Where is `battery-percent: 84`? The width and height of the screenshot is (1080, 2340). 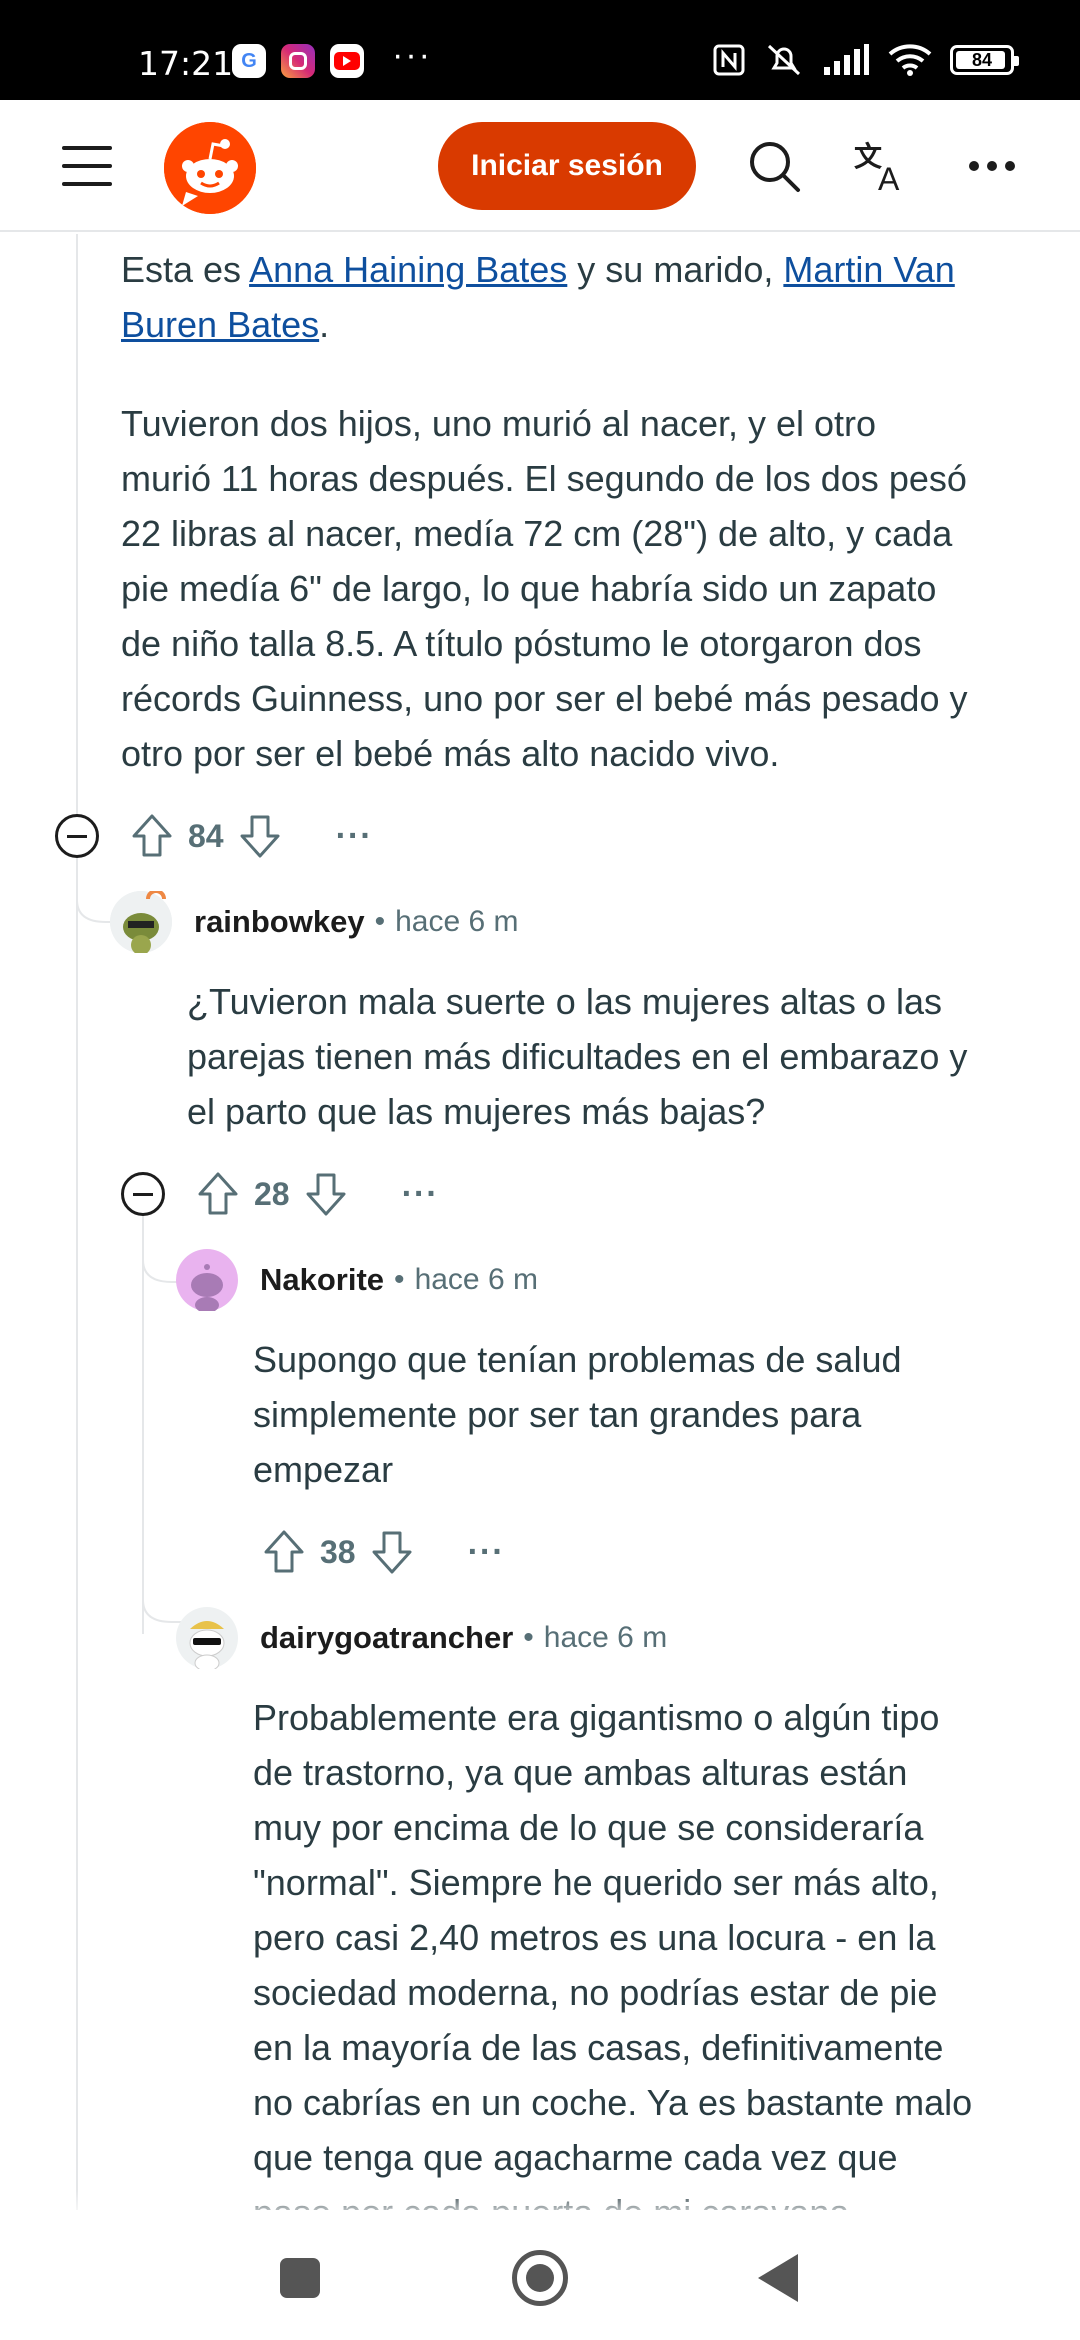
battery-percent: 84 is located at coordinates (982, 59).